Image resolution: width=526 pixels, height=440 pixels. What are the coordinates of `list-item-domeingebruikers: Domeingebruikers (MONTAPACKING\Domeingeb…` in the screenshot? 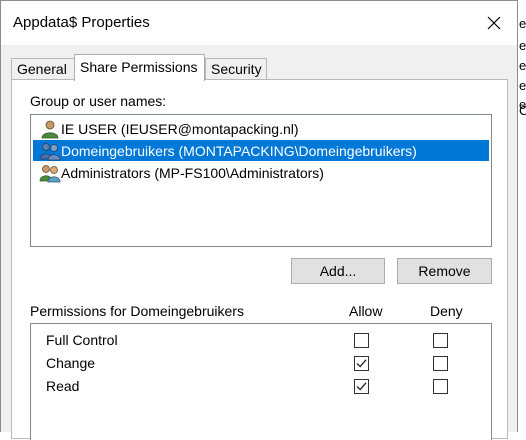 It's located at (261, 150).